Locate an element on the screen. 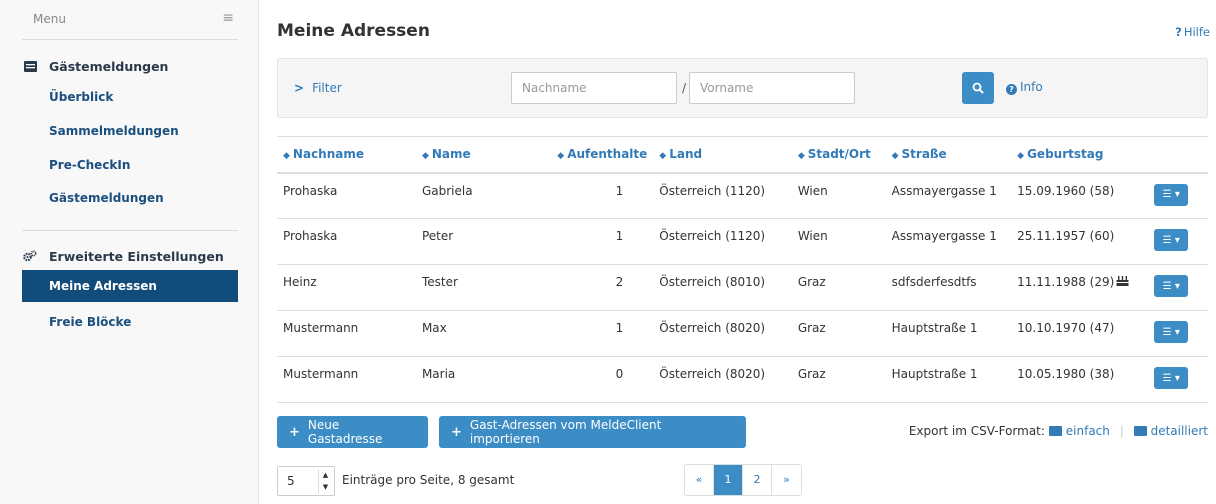  export-label: Export im CSV-Format: is located at coordinates (976, 431).